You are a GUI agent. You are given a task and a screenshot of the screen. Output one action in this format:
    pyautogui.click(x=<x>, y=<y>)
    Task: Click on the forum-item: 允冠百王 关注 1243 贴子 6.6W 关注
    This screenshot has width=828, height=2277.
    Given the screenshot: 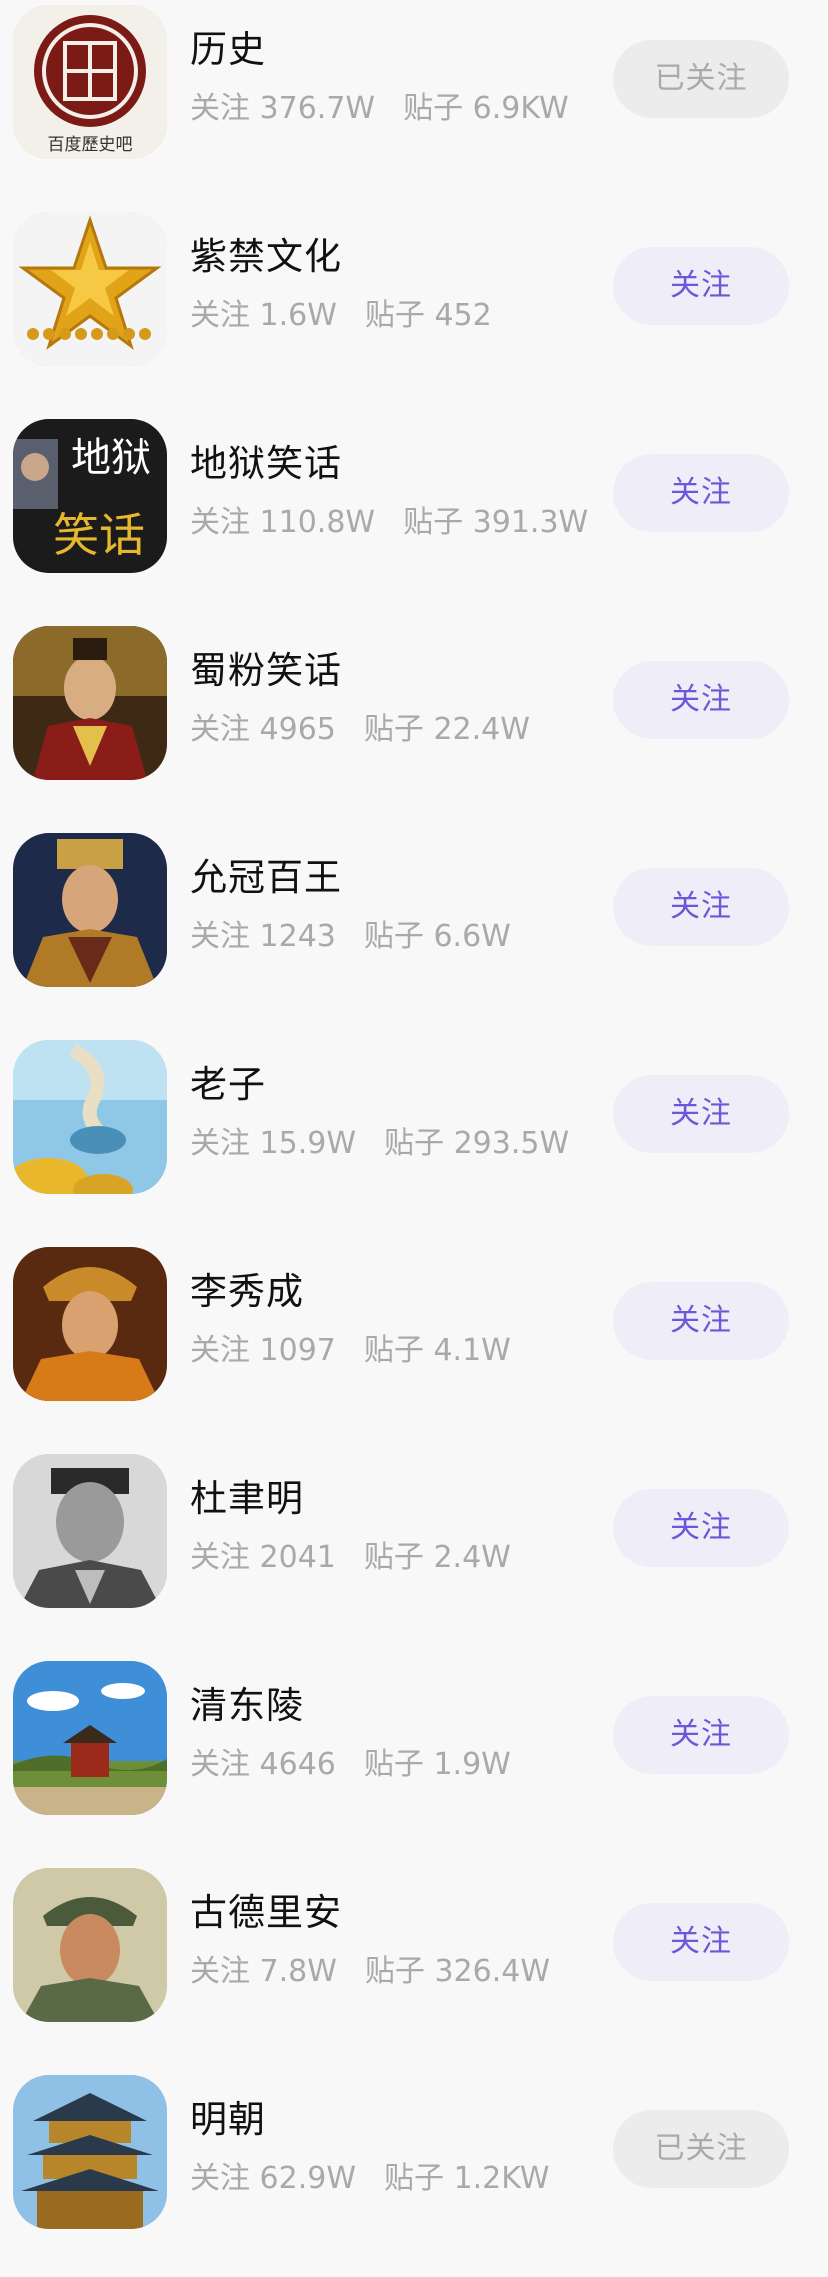 What is the action you would take?
    pyautogui.click(x=414, y=931)
    